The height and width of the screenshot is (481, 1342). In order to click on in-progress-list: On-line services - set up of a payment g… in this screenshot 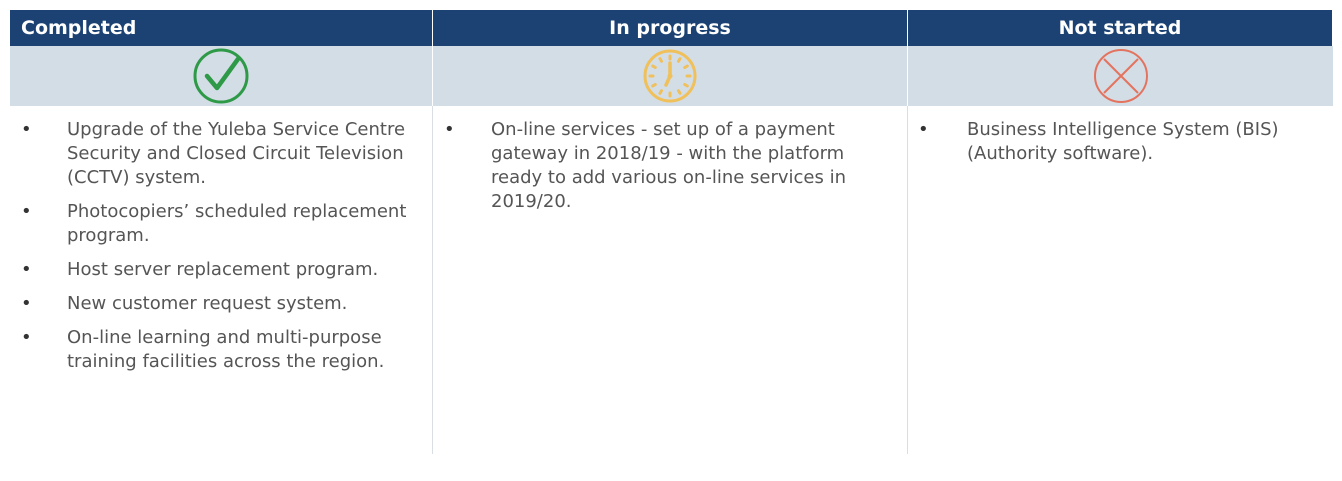, I will do `click(670, 166)`.